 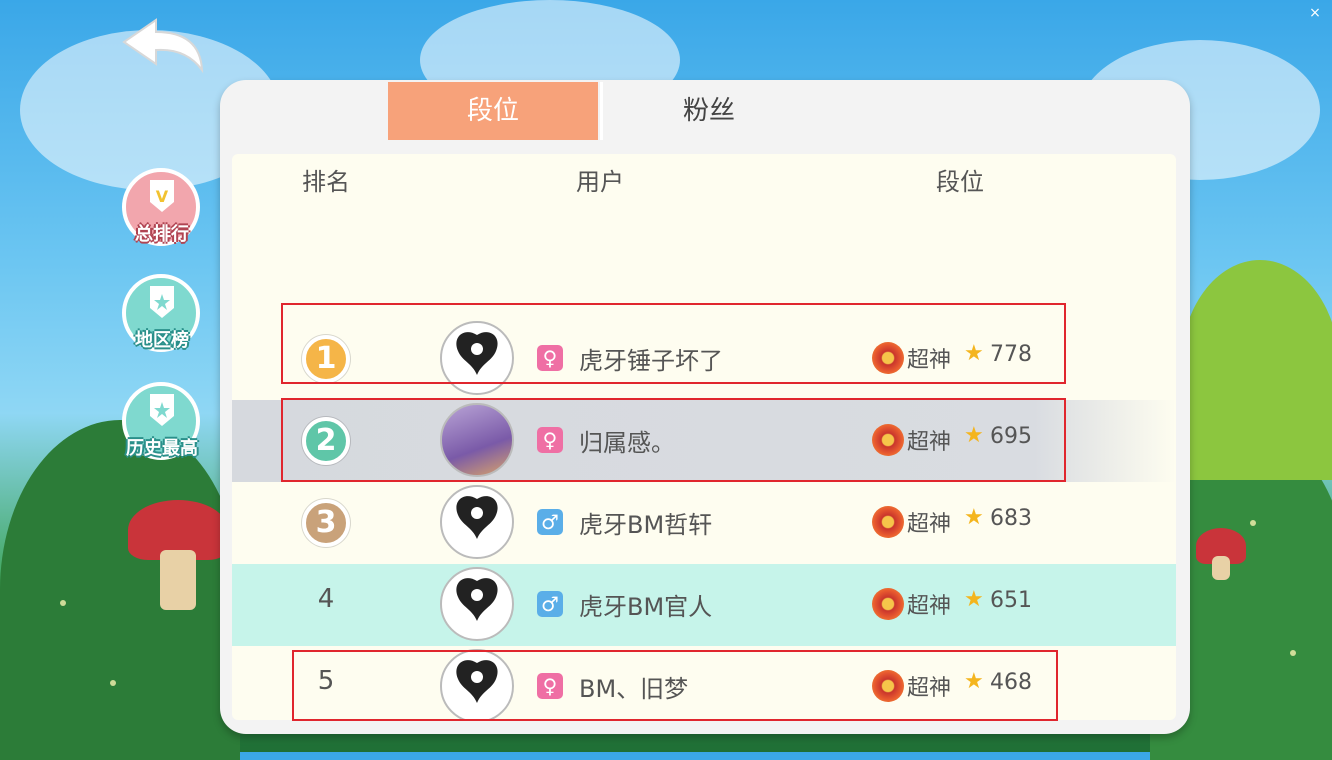 I want to click on leaderboard-row: 3 ♂ 虎牙BM哲轩 超神 ★ 683, so click(x=704, y=523).